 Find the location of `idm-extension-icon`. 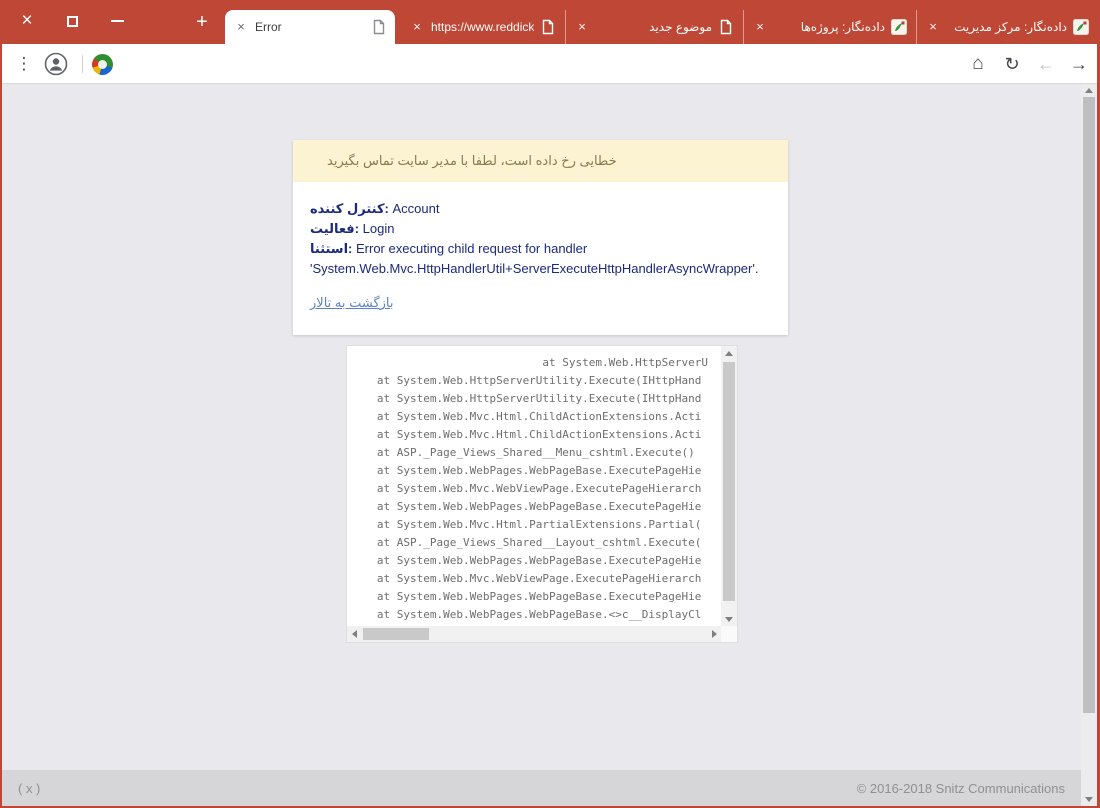

idm-extension-icon is located at coordinates (102, 64).